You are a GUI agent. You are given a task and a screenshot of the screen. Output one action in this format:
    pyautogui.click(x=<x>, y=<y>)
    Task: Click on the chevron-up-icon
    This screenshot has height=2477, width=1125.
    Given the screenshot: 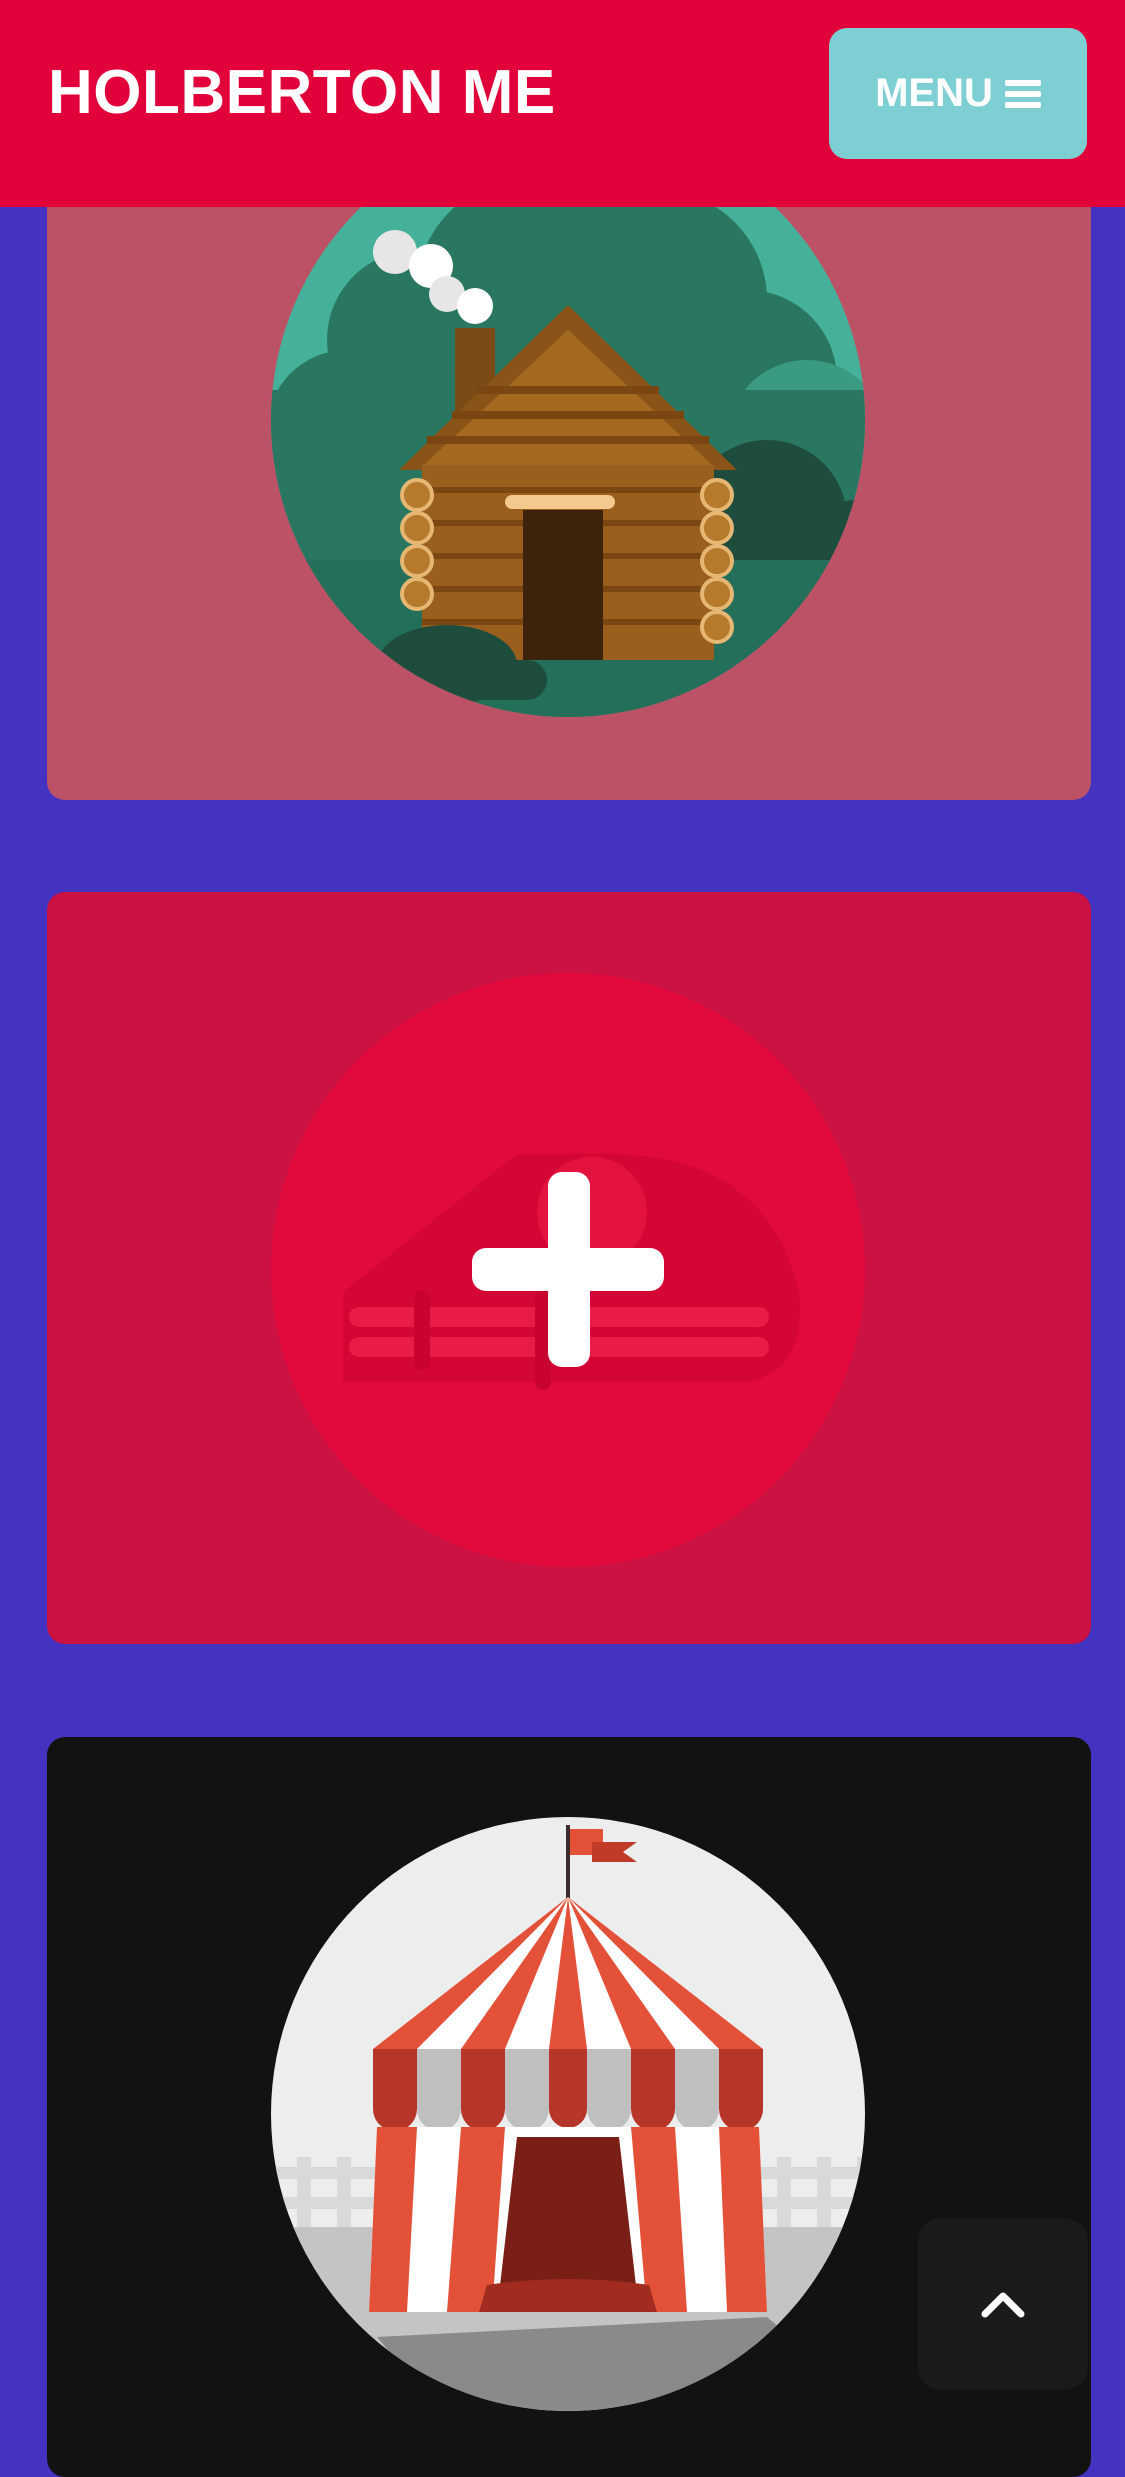 What is the action you would take?
    pyautogui.click(x=1003, y=2305)
    